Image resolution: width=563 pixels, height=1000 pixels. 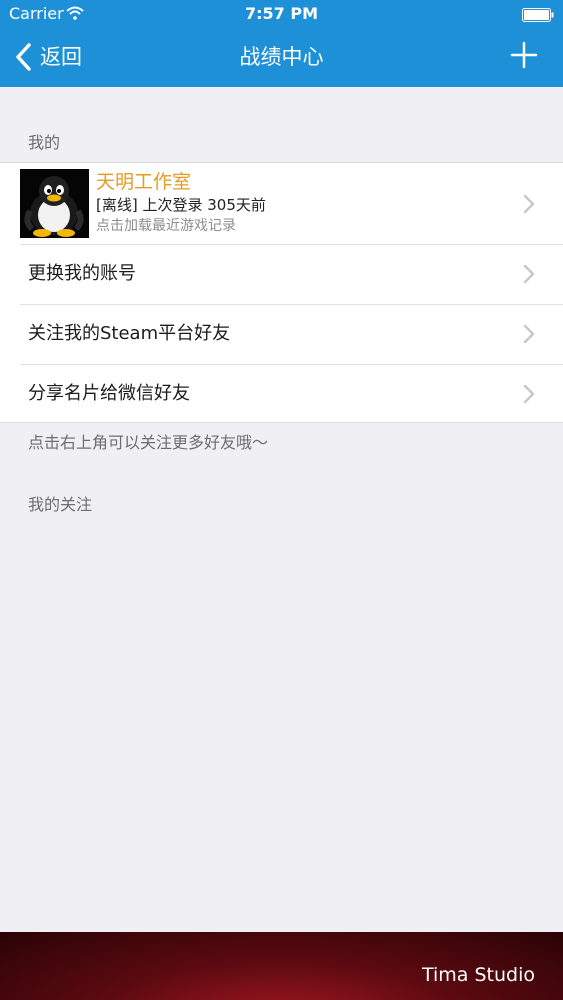 What do you see at coordinates (281, 203) in the screenshot?
I see `profile-row: 天明工作室 [离线] 上次登录 305天前 点击加载最近游戏记录` at bounding box center [281, 203].